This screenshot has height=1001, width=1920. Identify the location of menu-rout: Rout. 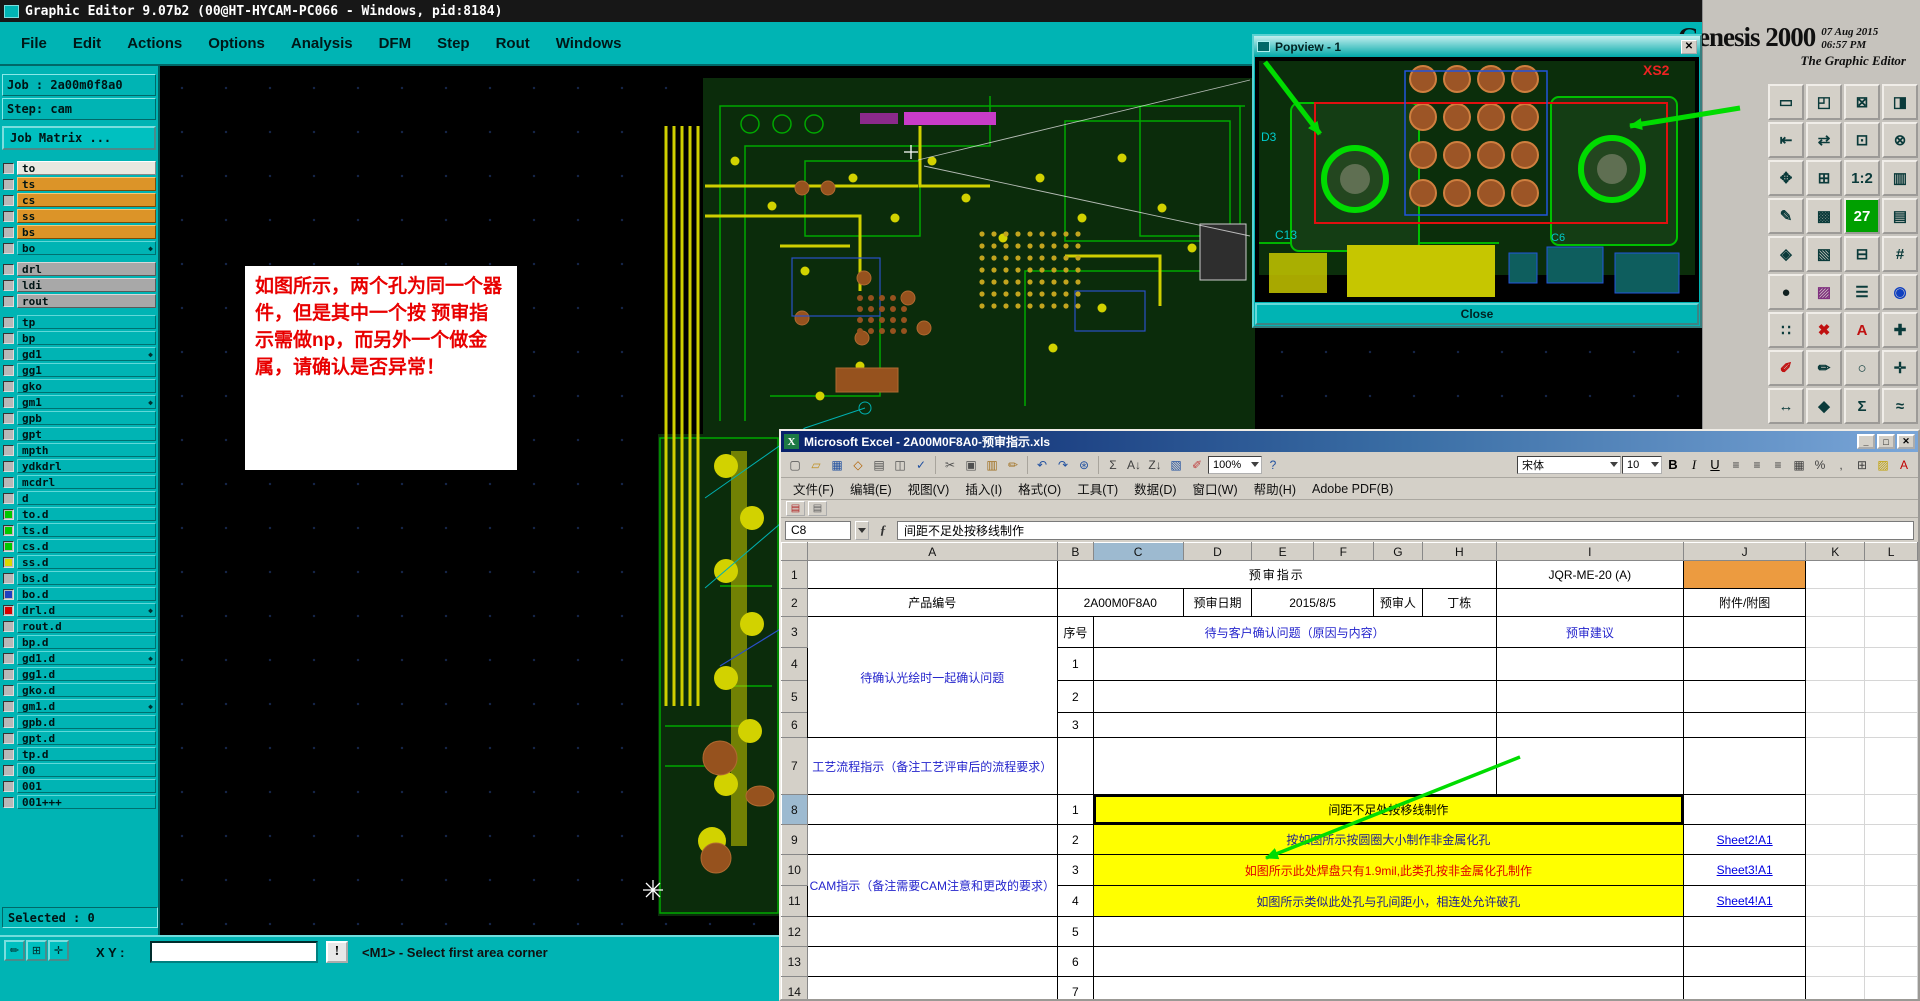
(513, 43).